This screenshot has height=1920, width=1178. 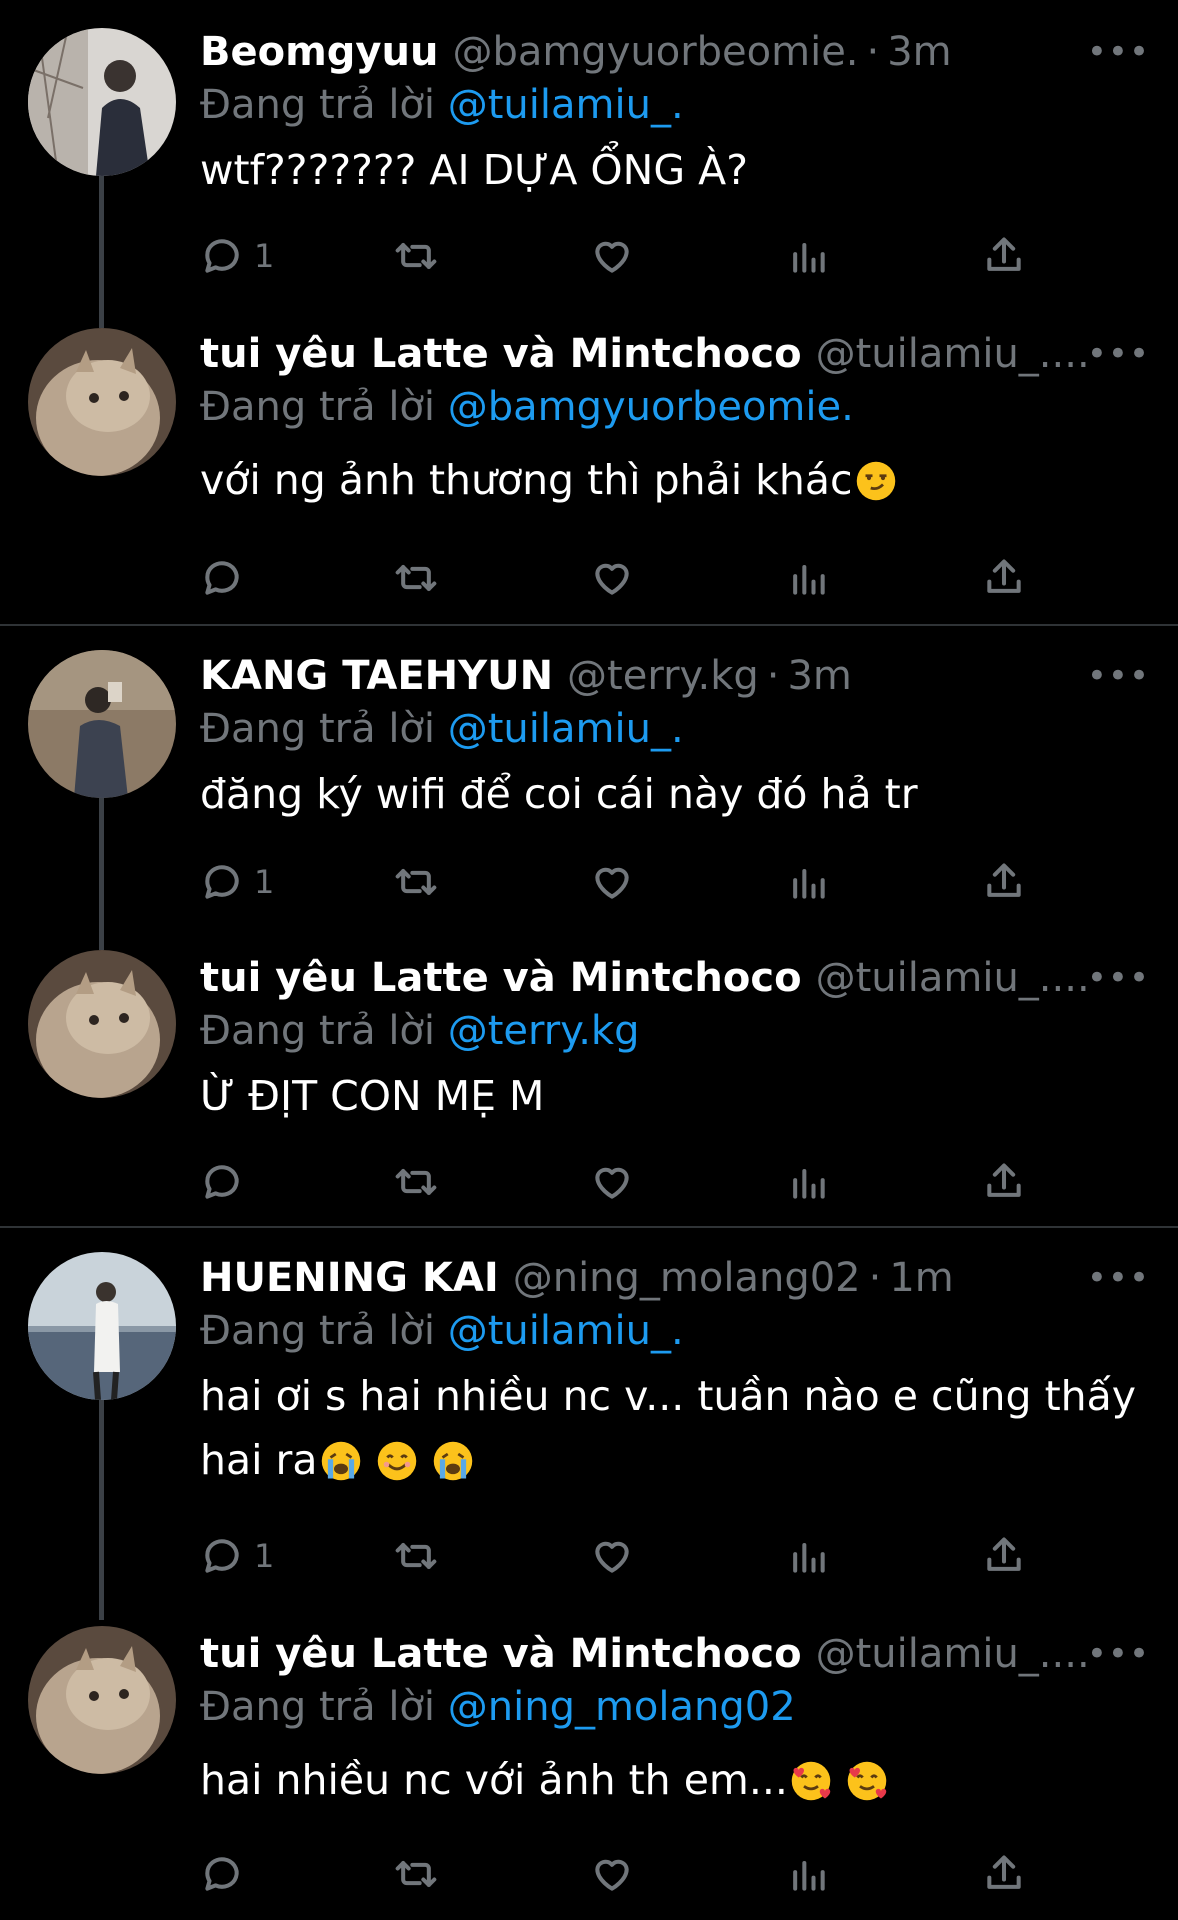 I want to click on display-name: HUENING KAI, so click(x=349, y=1278).